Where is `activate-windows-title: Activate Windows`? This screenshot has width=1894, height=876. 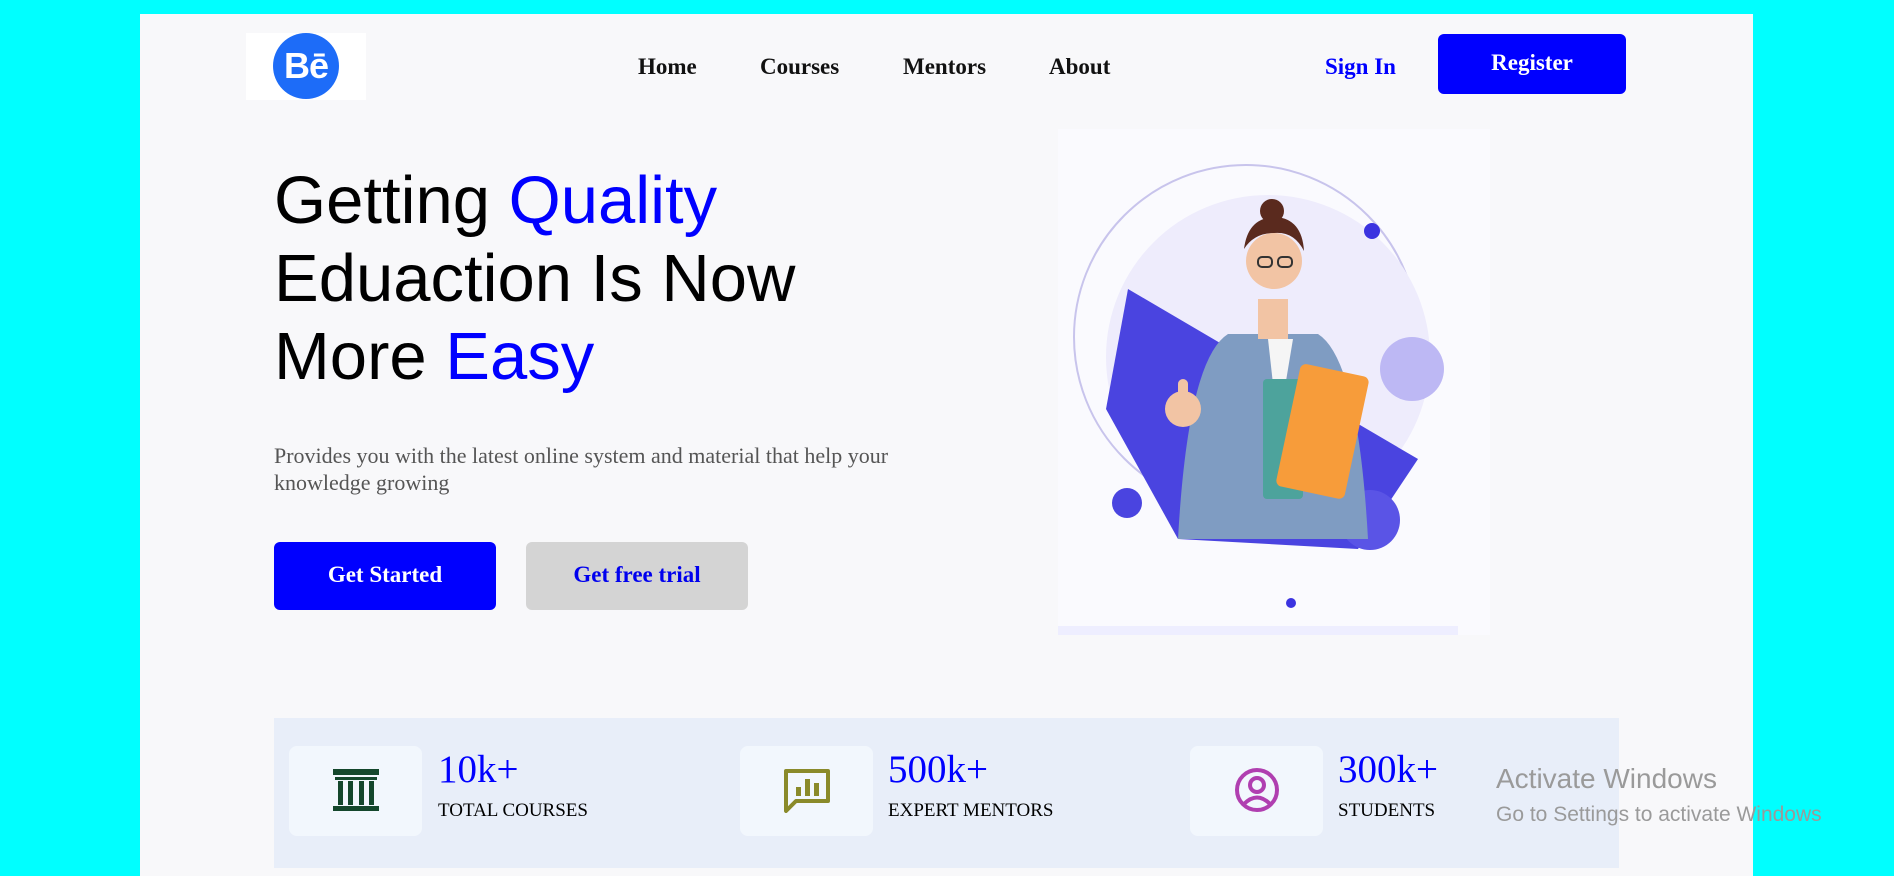
activate-windows-title: Activate Windows is located at coordinates (1606, 778).